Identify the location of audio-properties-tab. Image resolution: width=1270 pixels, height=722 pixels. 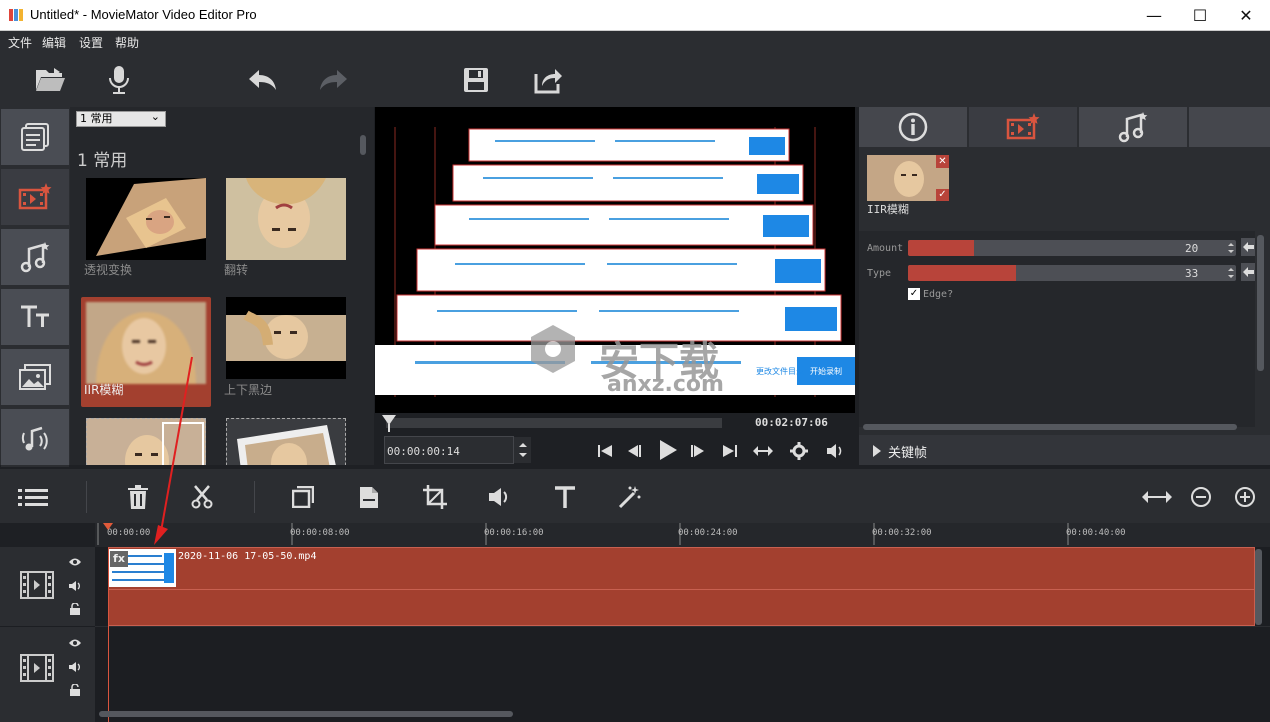
(1133, 127).